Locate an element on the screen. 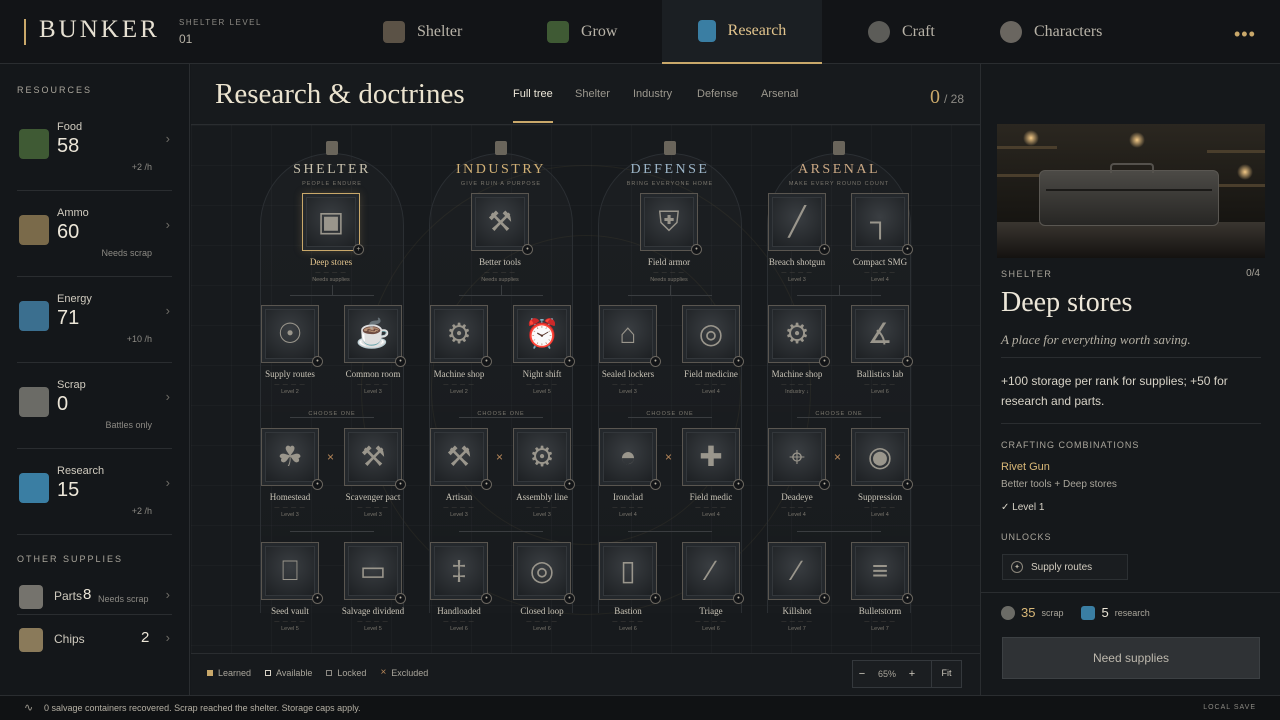 The width and height of the screenshot is (1280, 720). research-node-sealed-lockers: ⌂ • is located at coordinates (630, 336).